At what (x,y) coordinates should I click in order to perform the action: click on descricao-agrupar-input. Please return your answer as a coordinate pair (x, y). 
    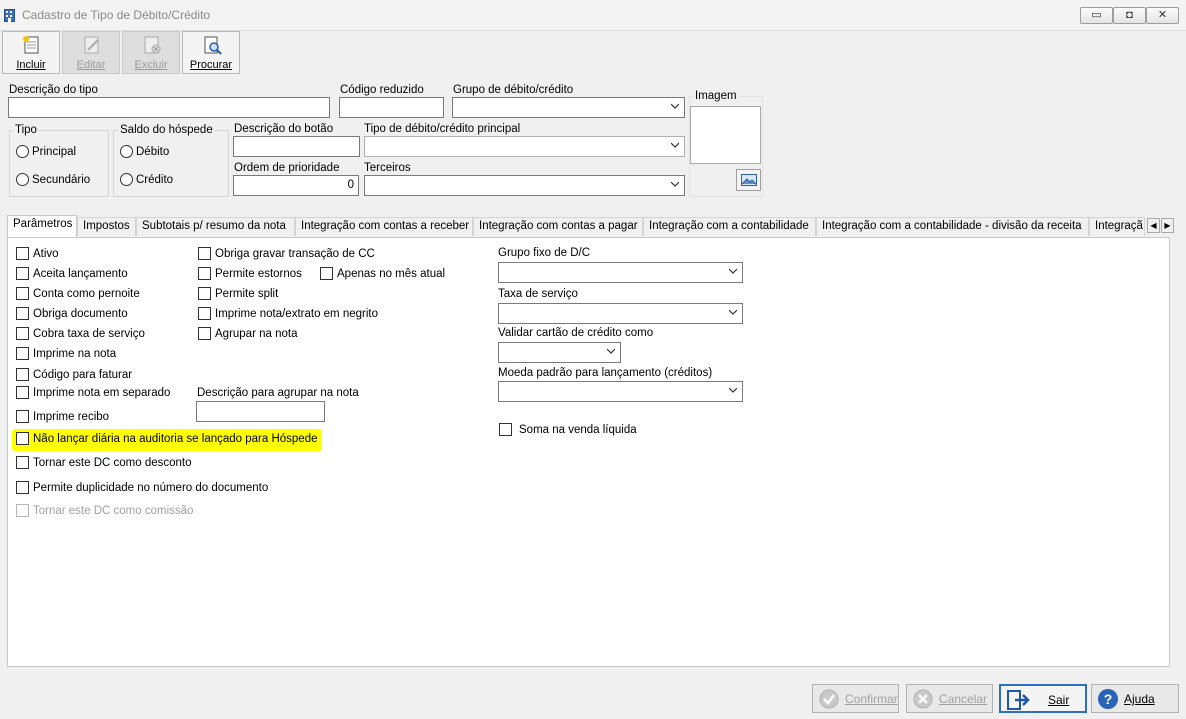
    Looking at the image, I should click on (260, 411).